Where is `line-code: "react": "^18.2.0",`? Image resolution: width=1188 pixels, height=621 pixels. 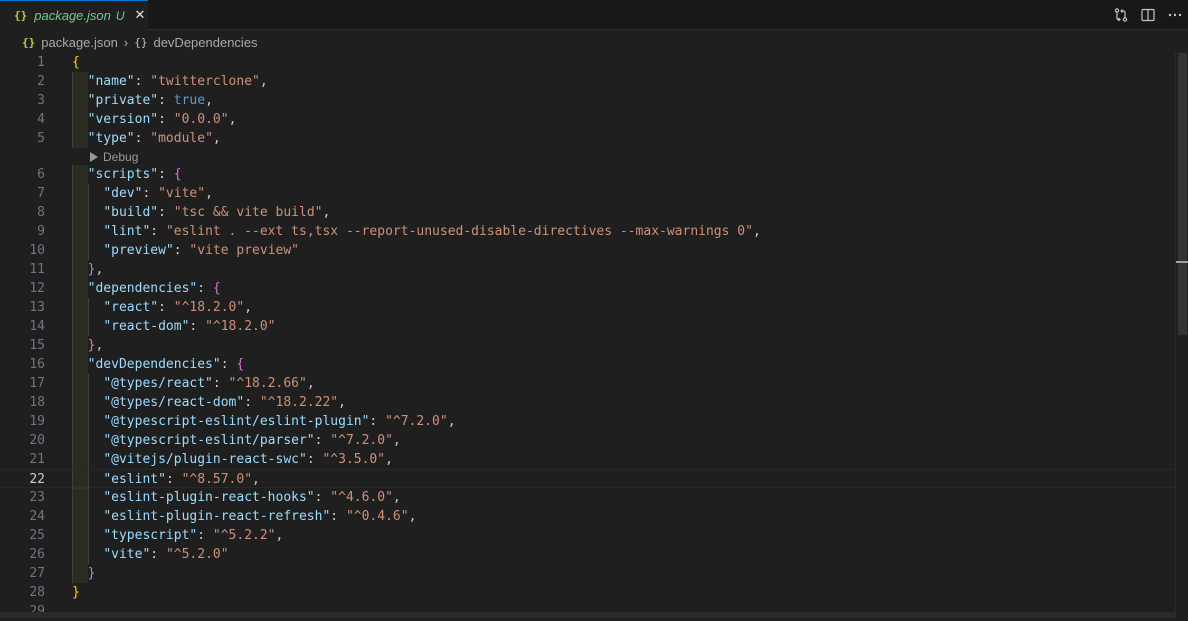
line-code: "react": "^18.2.0", is located at coordinates (162, 307).